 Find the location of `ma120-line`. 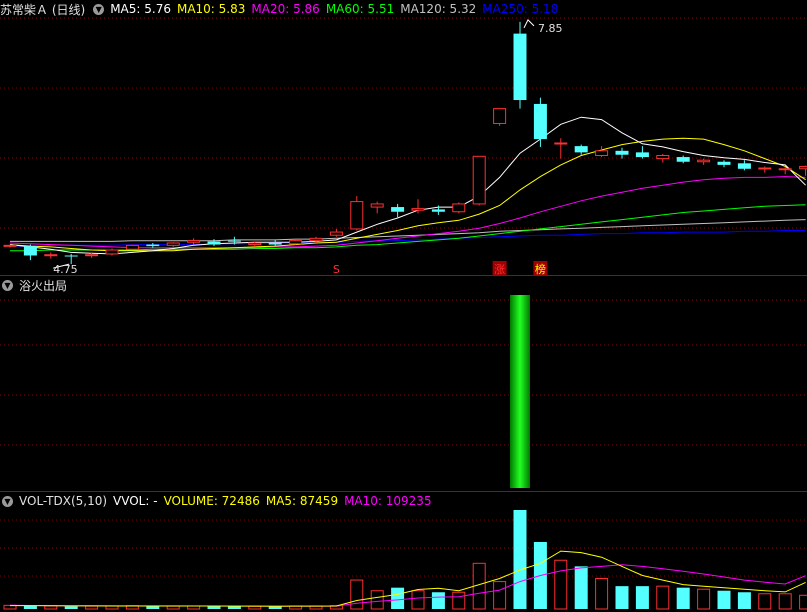

ma120-line is located at coordinates (408, 230).